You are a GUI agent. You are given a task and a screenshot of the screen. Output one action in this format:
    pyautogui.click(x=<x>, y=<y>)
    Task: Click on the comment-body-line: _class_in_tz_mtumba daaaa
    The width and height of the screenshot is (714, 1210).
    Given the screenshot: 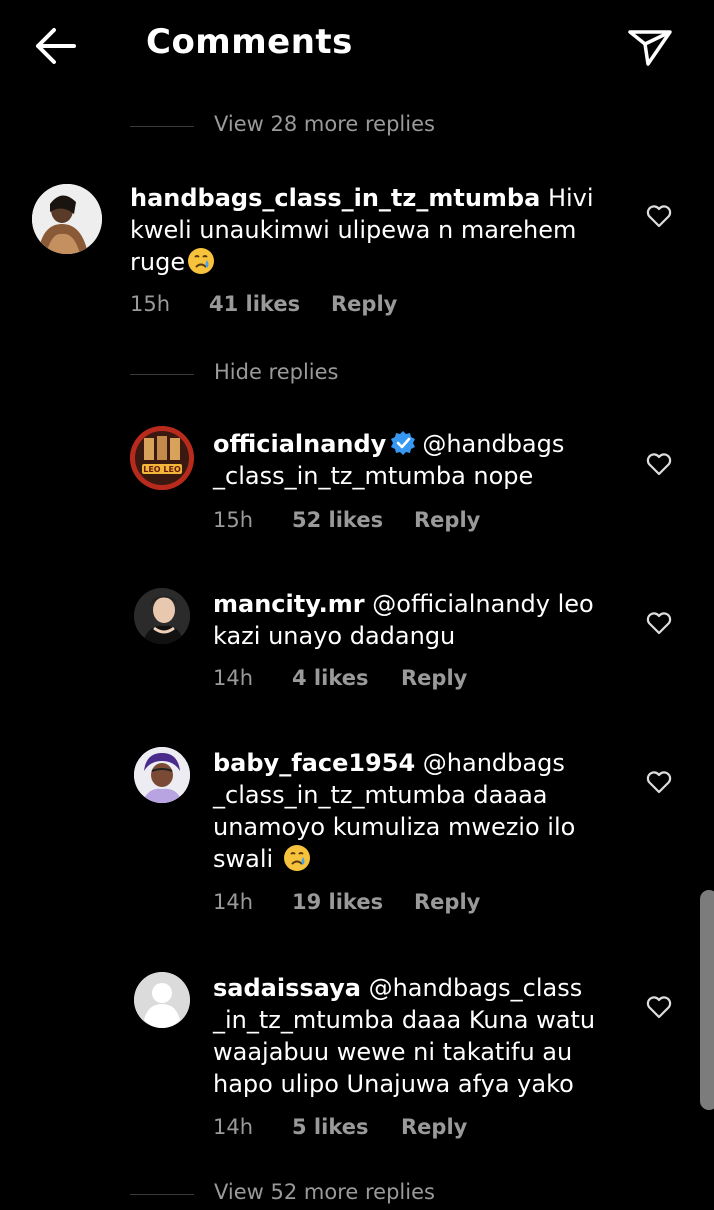 What is the action you would take?
    pyautogui.click(x=380, y=795)
    